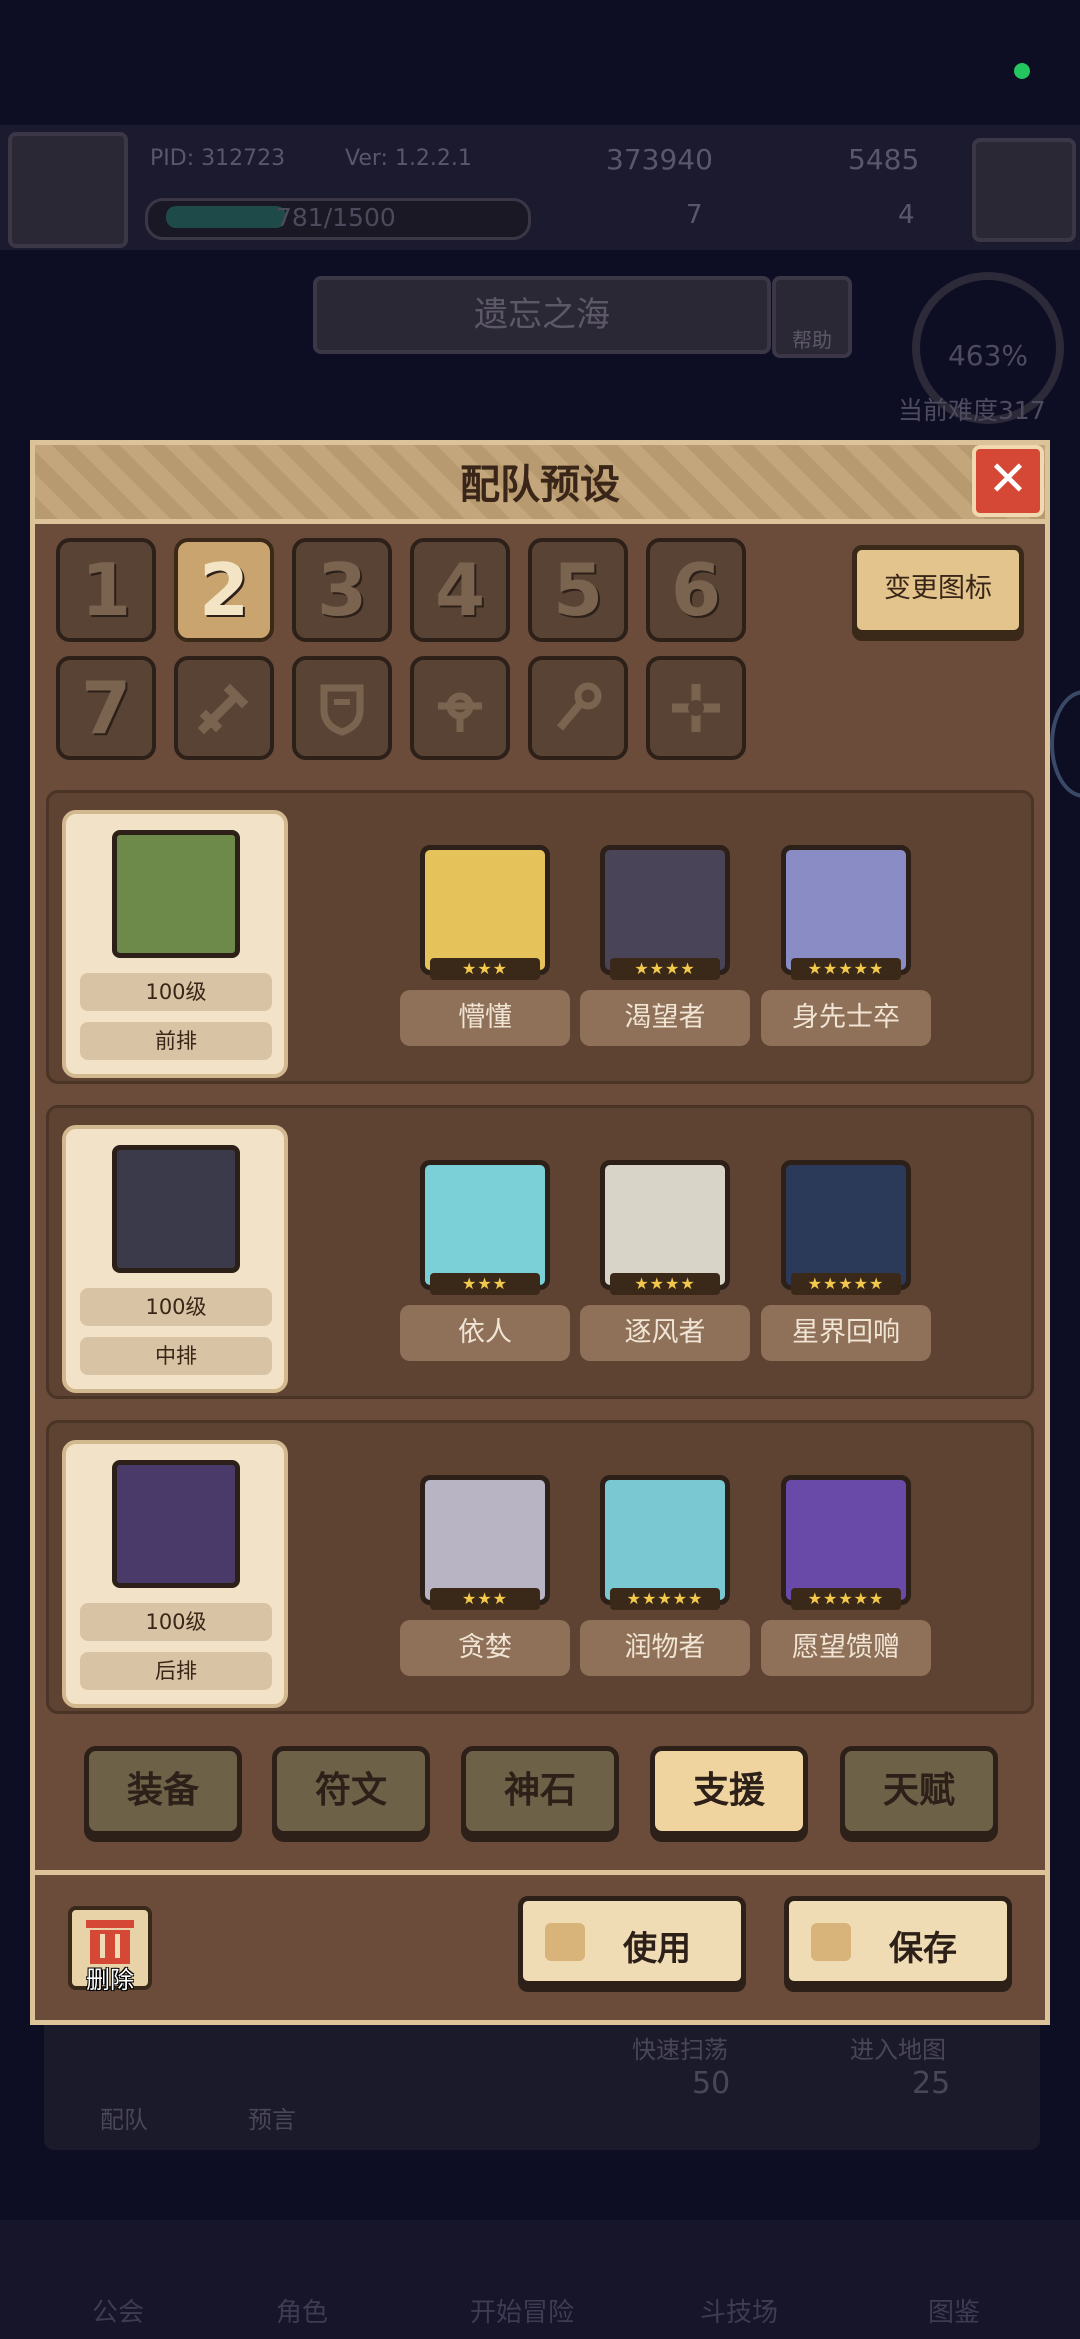 This screenshot has width=1080, height=2339. What do you see at coordinates (846, 1648) in the screenshot?
I see `hero-name: 愿望馈赠` at bounding box center [846, 1648].